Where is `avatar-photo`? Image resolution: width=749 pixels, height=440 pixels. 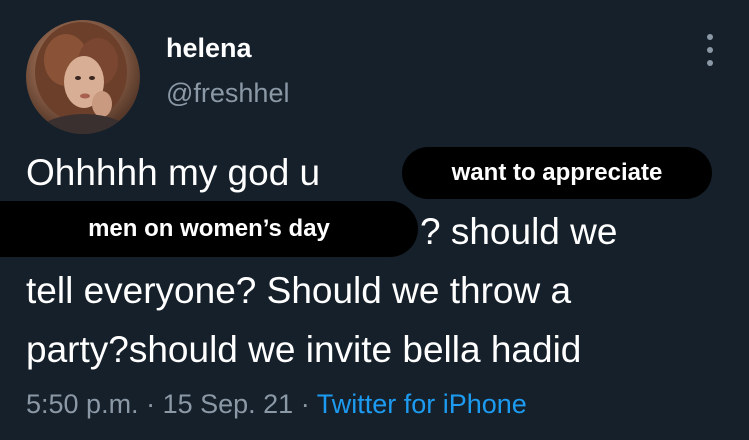
avatar-photo is located at coordinates (84, 78).